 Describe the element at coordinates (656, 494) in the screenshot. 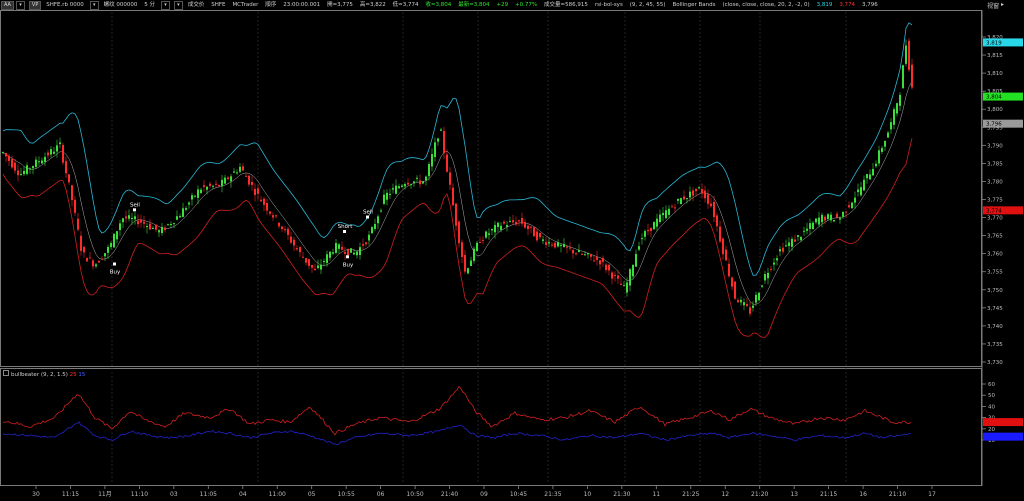

I see `time-tick-label: 11` at that location.